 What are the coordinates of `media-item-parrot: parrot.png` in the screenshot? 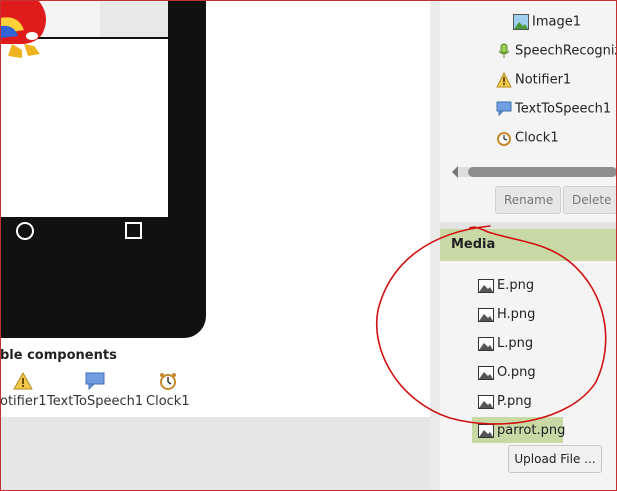 It's located at (521, 430).